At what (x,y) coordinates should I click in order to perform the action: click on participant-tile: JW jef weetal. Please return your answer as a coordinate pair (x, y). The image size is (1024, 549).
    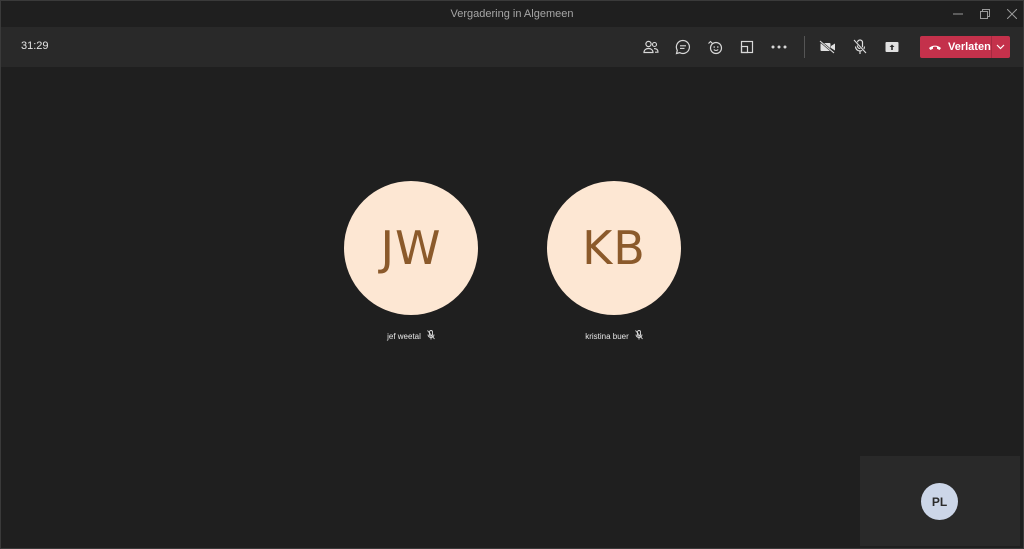
    Looking at the image, I should click on (411, 261).